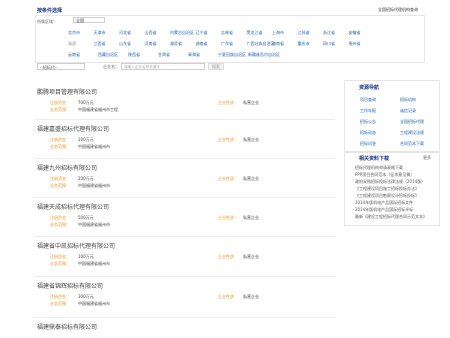 This screenshot has width=450, height=338. Describe the element at coordinates (412, 144) in the screenshot. I see `resource-nav-link: 合同范本下载` at that location.